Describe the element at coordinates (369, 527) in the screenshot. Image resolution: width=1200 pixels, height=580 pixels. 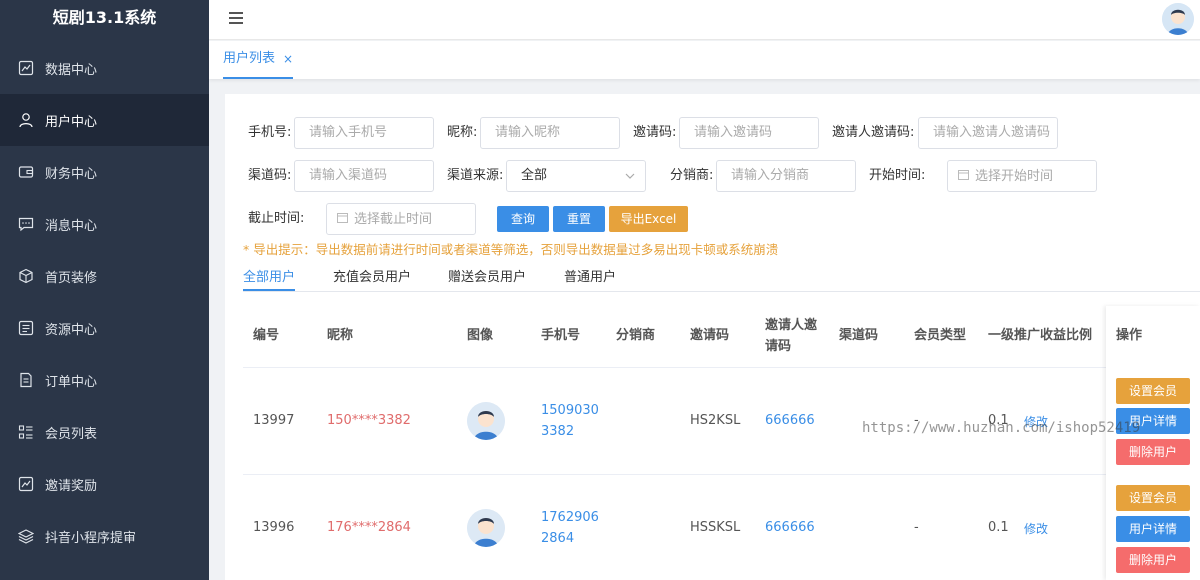
I see `cell-nickname: 176****2864` at that location.